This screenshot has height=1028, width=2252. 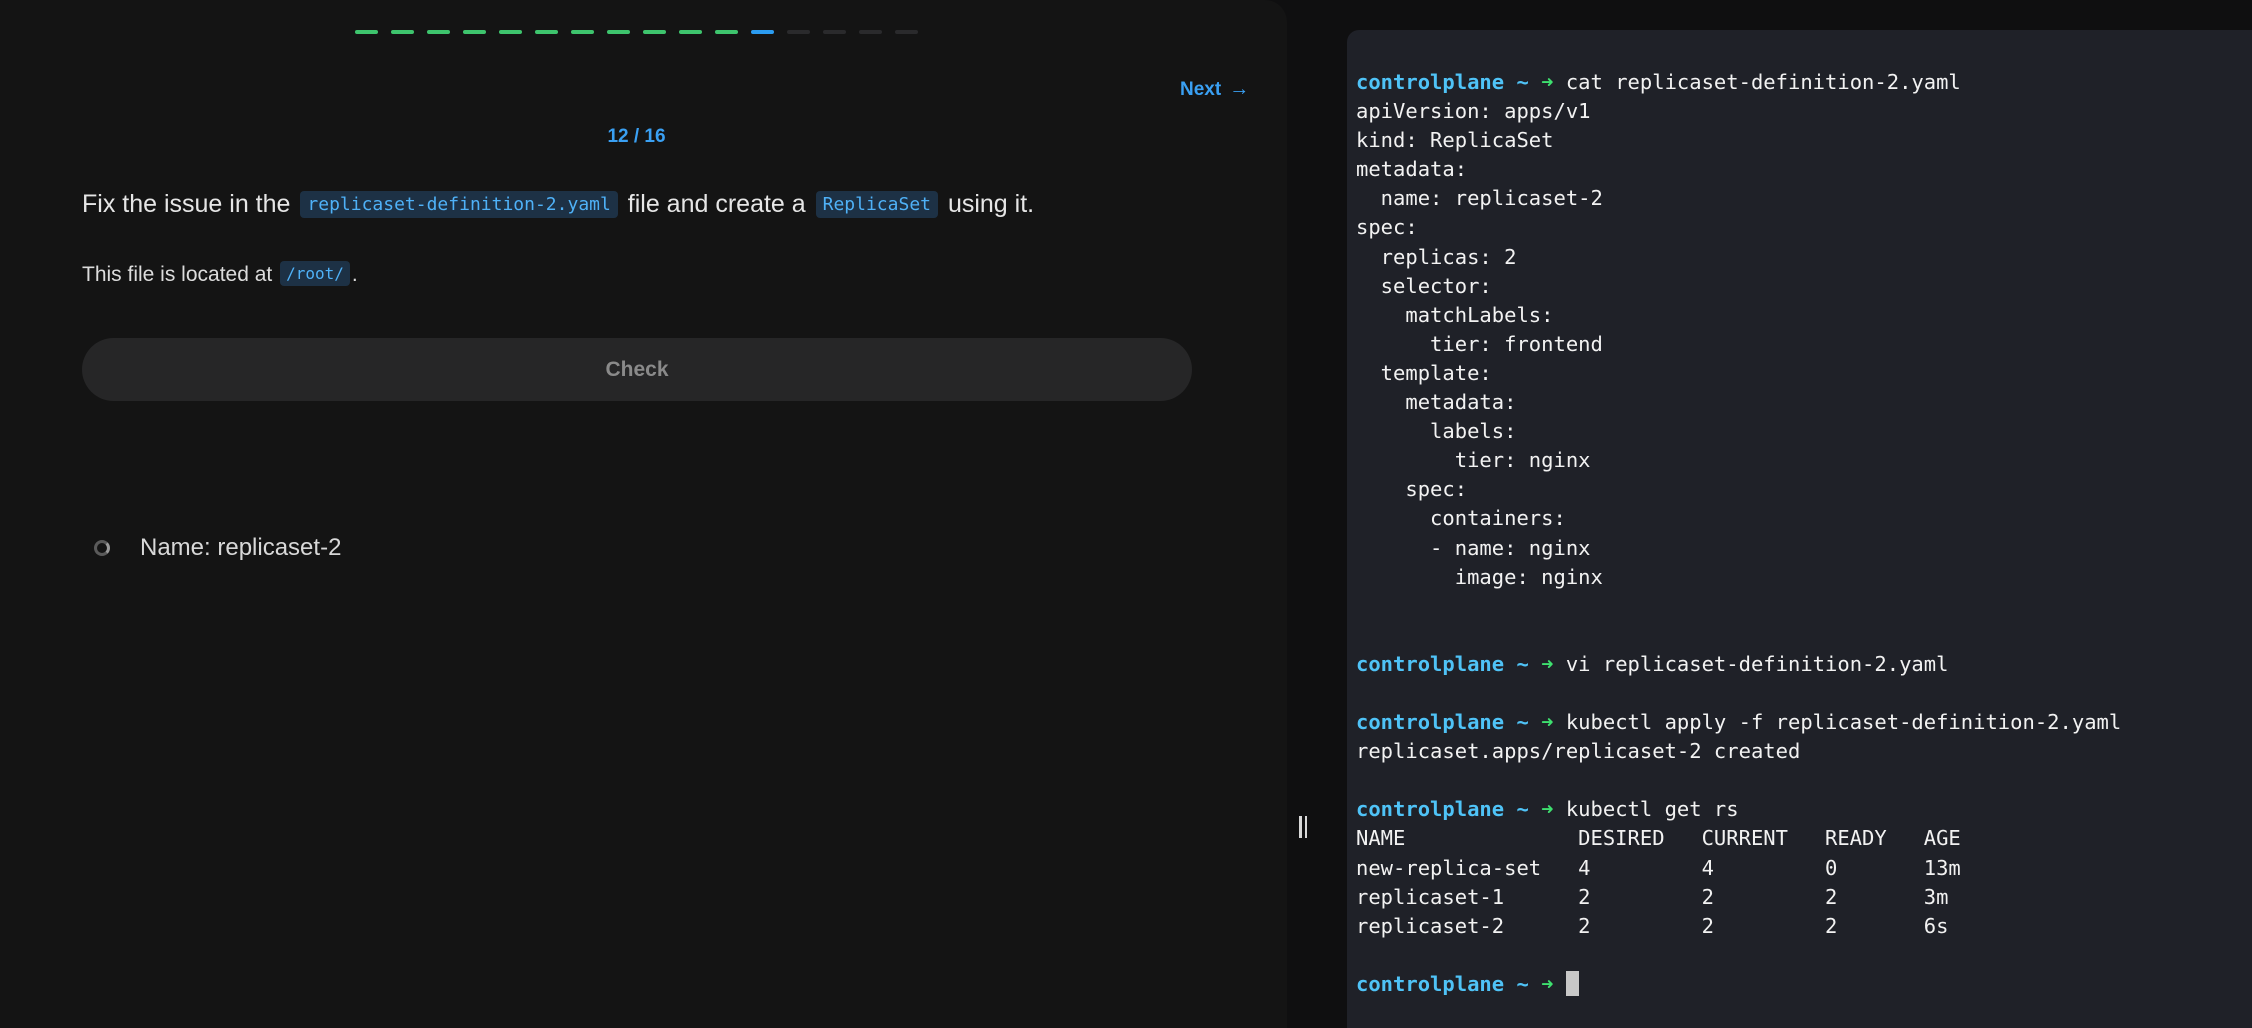 What do you see at coordinates (1738, 315) in the screenshot?
I see `terminal-output-line: matchLabels:` at bounding box center [1738, 315].